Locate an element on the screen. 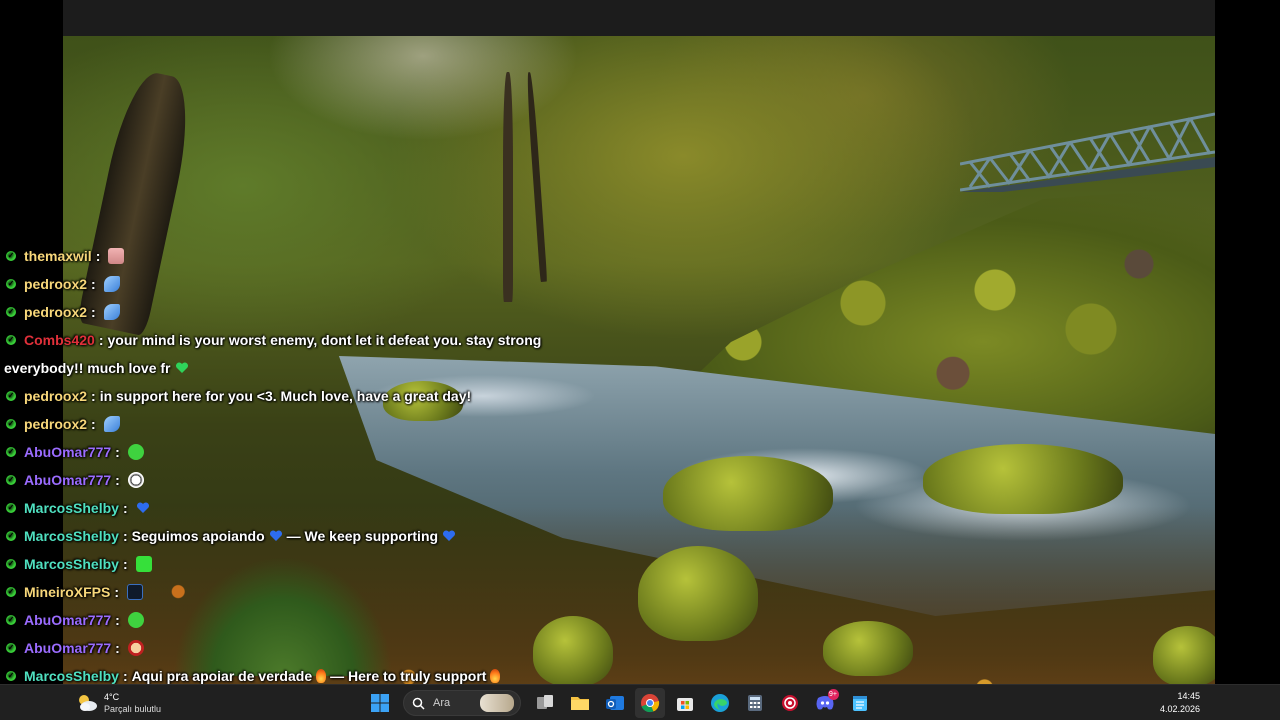 This screenshot has height=720, width=1280. blue-heart-icon is located at coordinates (449, 535).